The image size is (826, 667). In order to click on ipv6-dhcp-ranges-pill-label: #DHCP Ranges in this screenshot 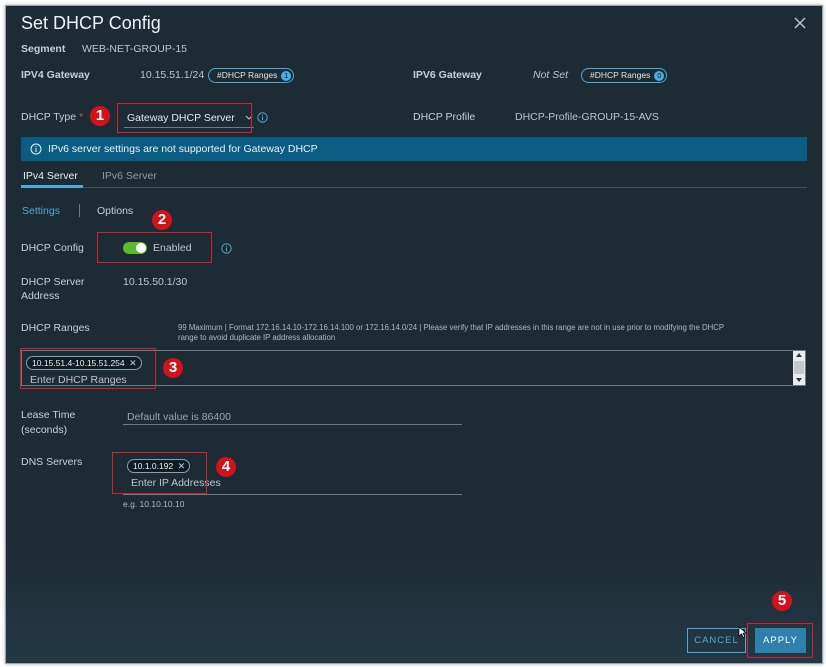, I will do `click(620, 75)`.